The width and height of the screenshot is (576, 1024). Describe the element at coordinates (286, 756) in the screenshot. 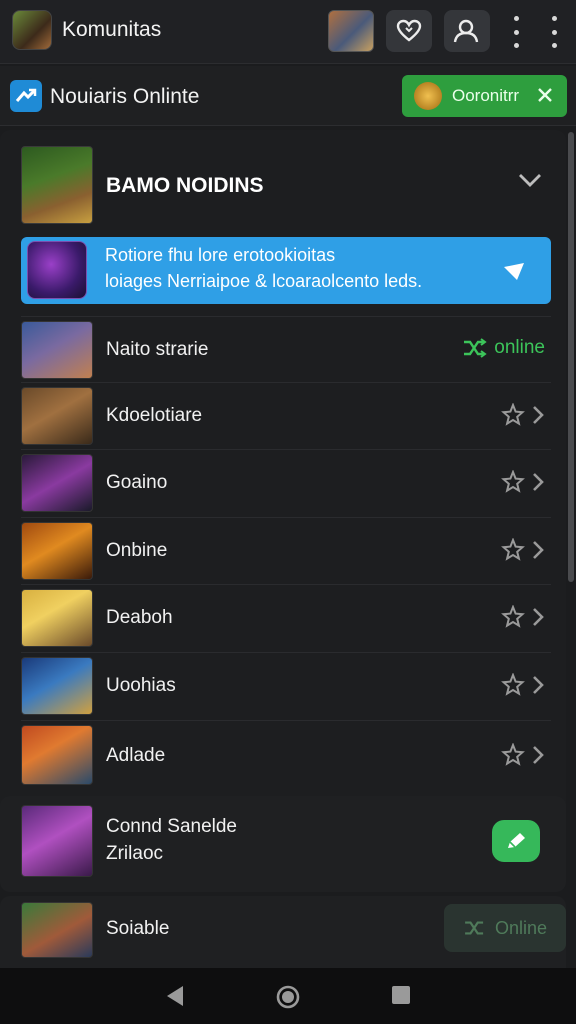

I see `list-item: Adlade` at that location.